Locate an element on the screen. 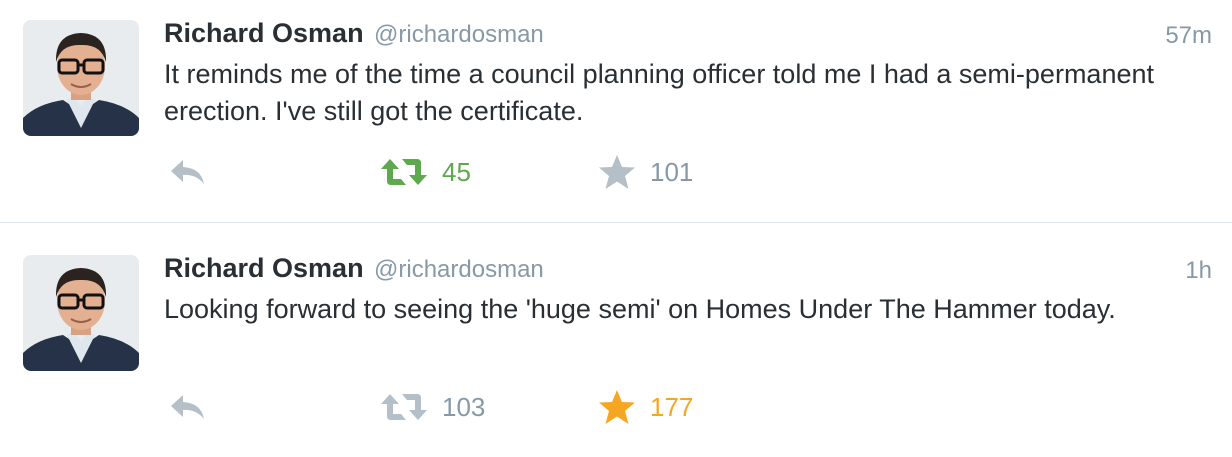 This screenshot has width=1232, height=457. favorite-button: 177 is located at coordinates (645, 407).